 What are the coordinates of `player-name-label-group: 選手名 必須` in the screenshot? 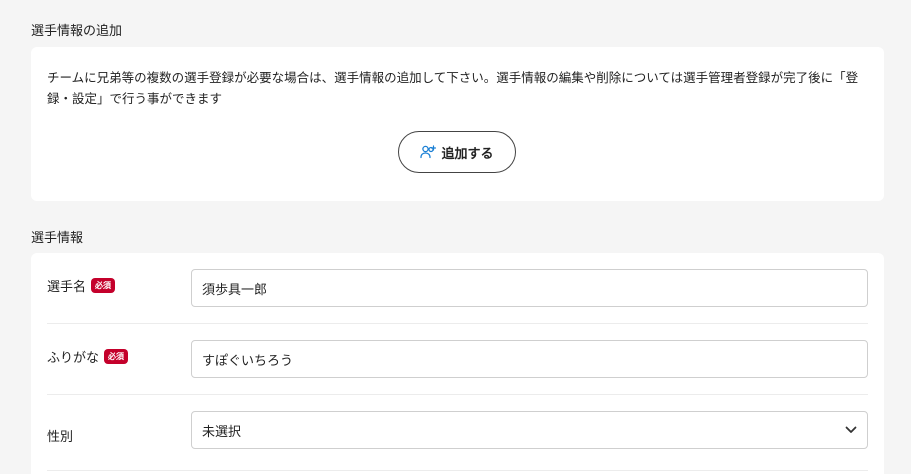 It's located at (81, 285).